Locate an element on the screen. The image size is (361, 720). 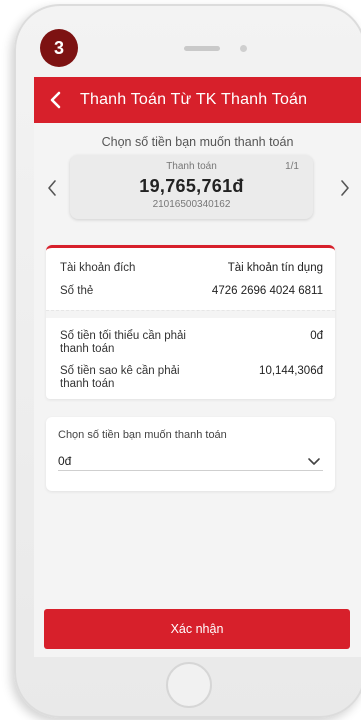
dest-account-label: Tài khoản đích is located at coordinates (98, 268).